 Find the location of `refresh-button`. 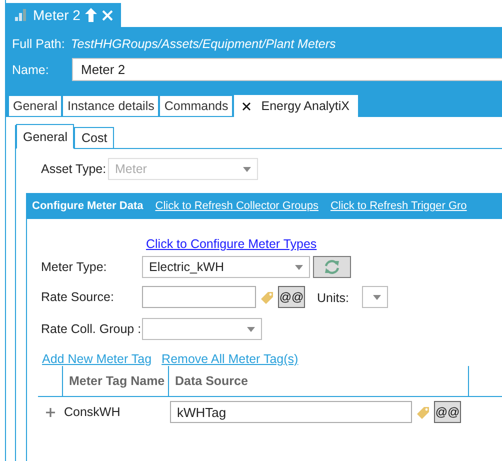

refresh-button is located at coordinates (332, 267).